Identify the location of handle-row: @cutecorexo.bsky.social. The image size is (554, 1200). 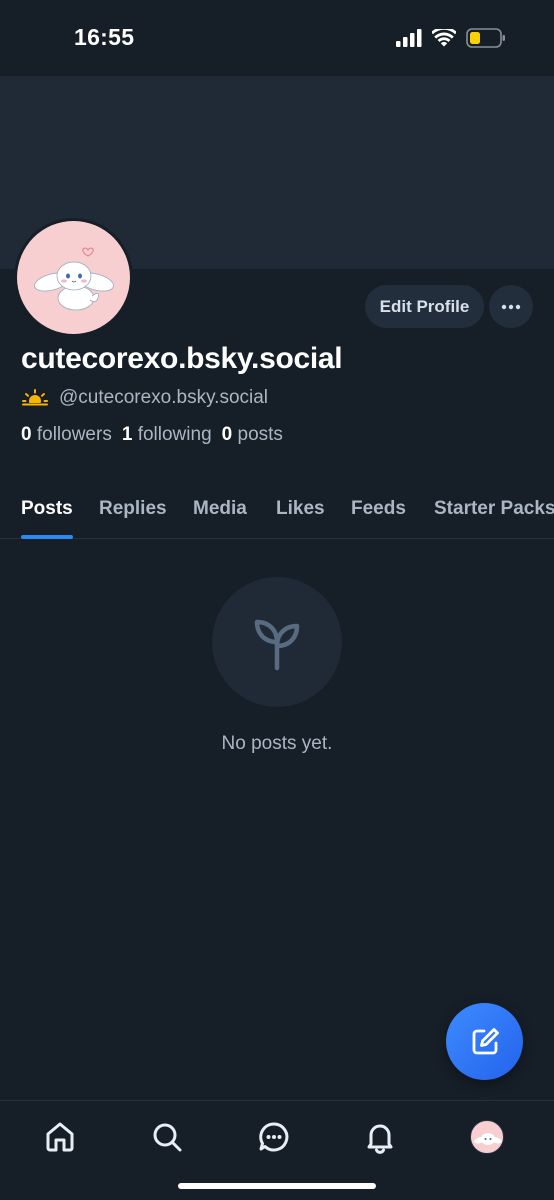
(144, 398).